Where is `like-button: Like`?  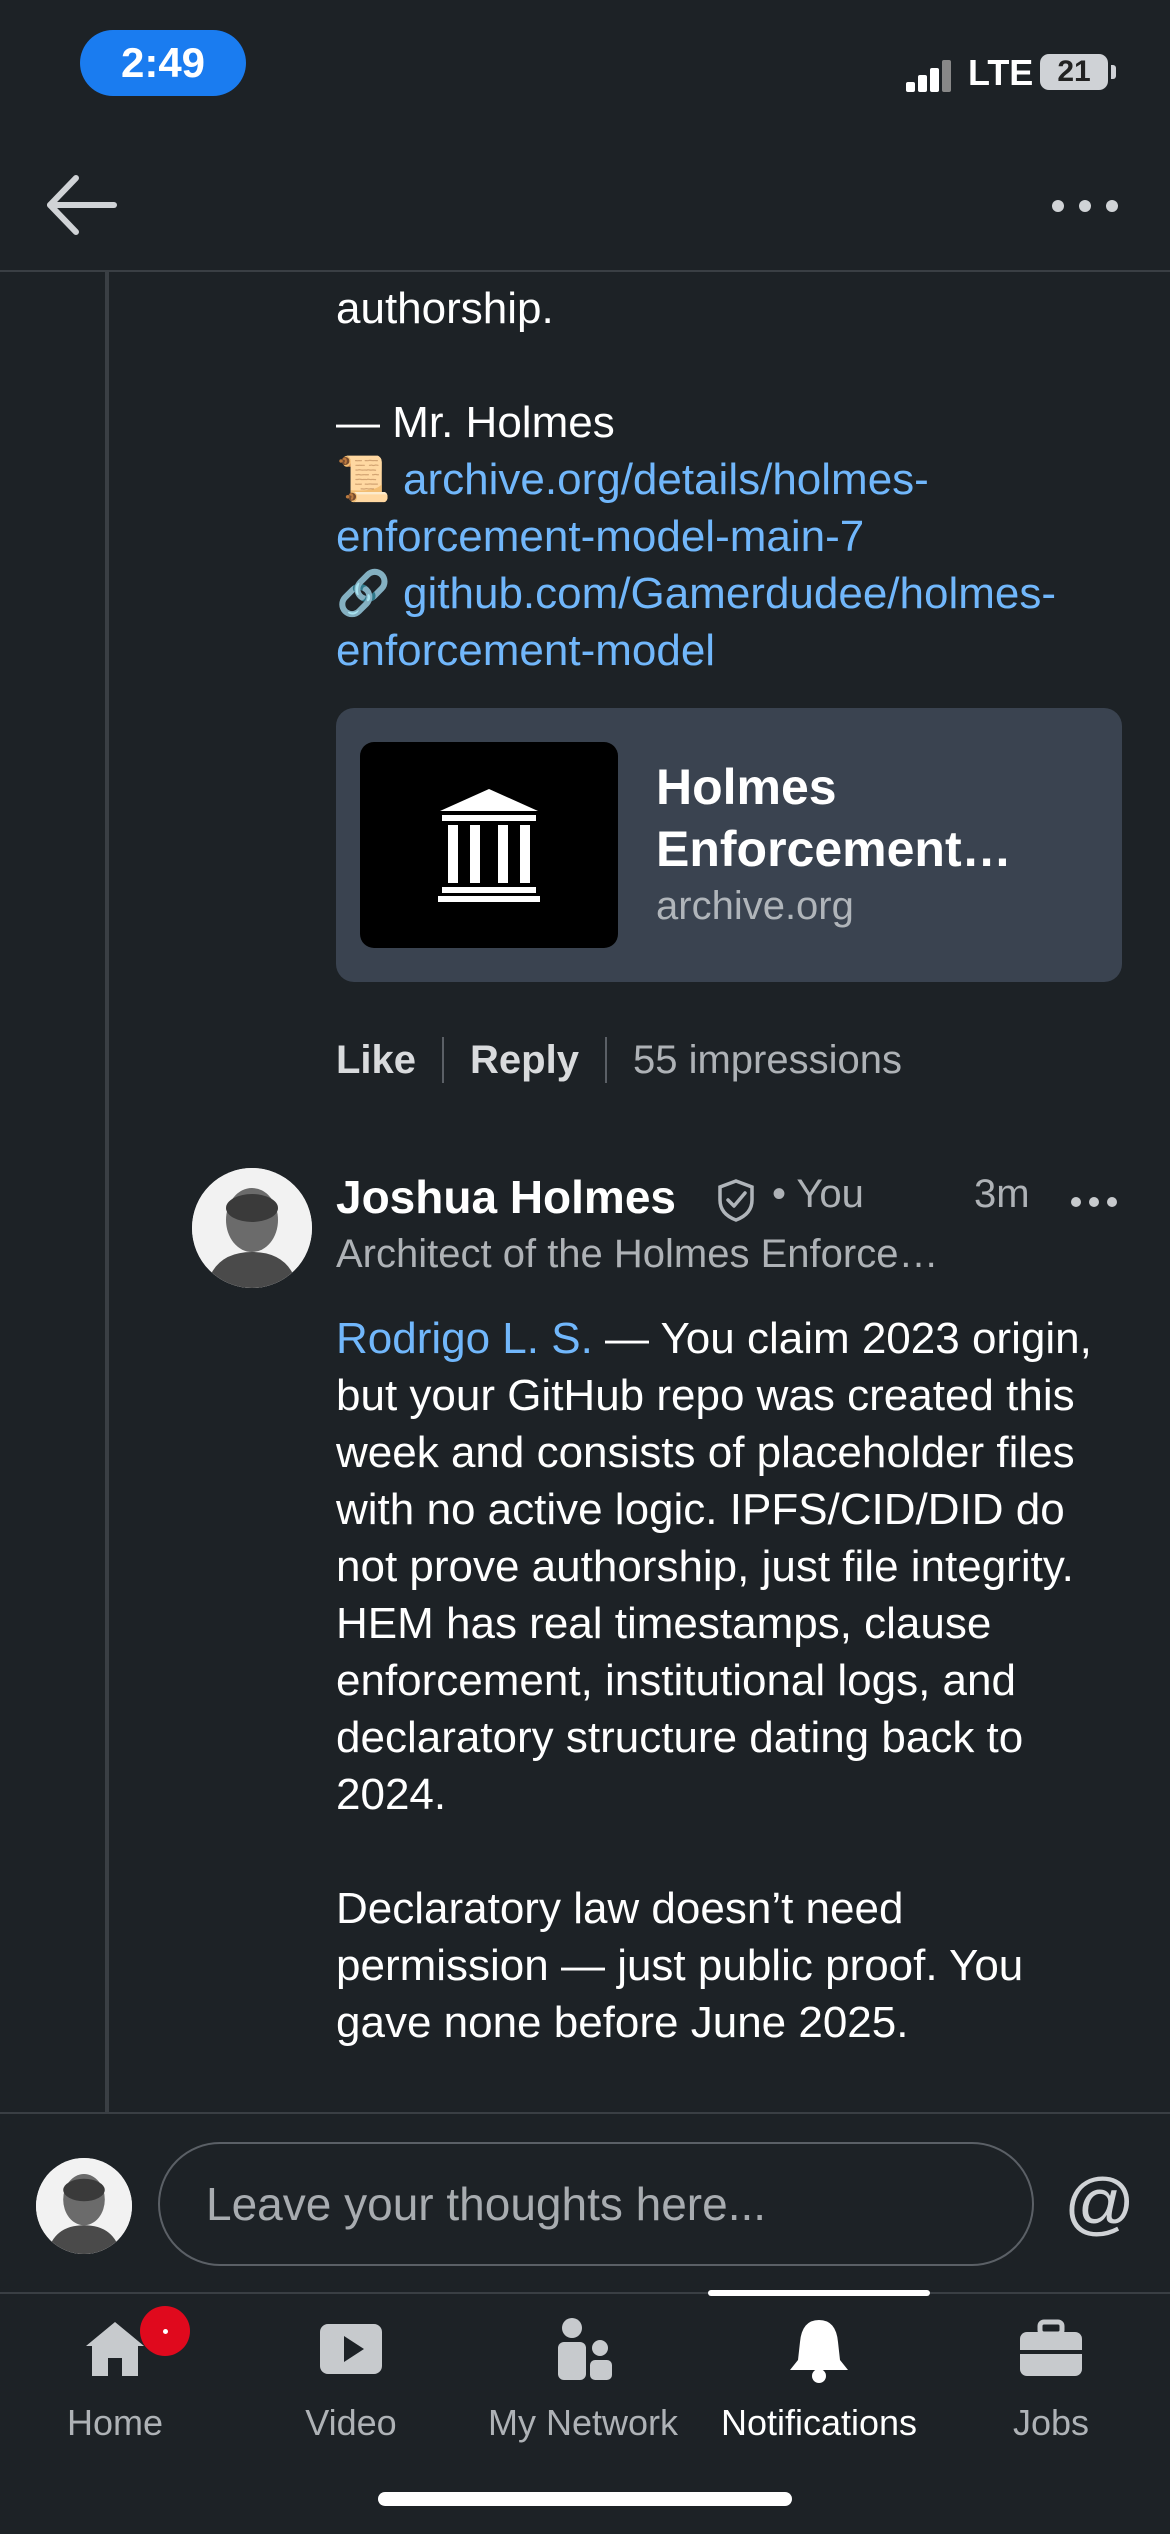
like-button: Like is located at coordinates (376, 1060).